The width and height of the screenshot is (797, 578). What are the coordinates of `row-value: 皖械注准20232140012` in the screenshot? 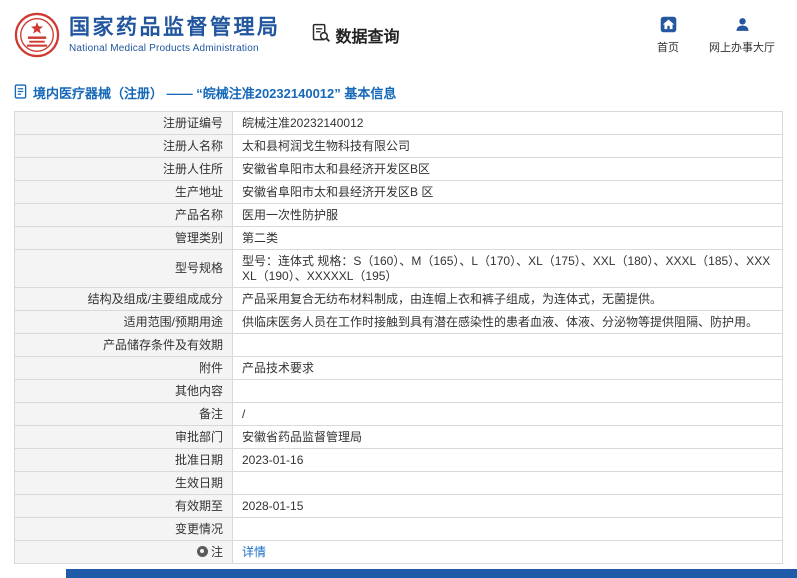 It's located at (507, 123).